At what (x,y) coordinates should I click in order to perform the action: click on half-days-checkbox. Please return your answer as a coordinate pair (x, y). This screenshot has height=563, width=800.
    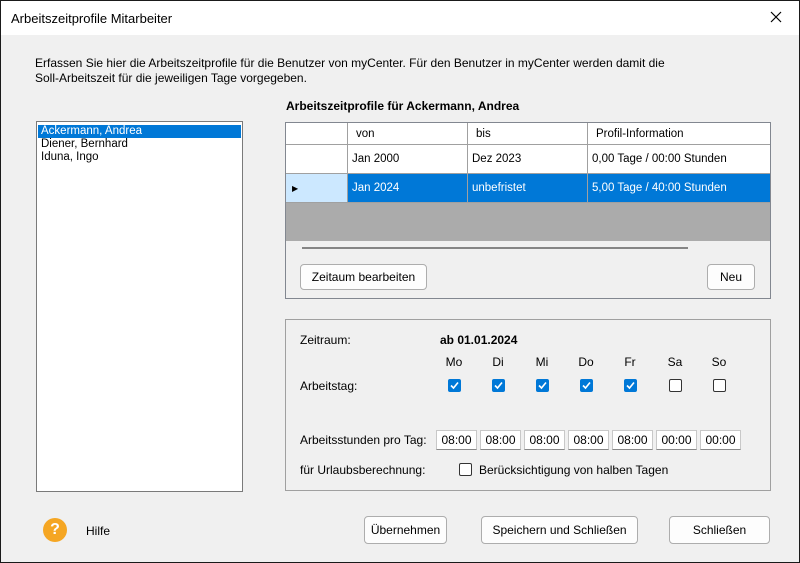
    Looking at the image, I should click on (465, 469).